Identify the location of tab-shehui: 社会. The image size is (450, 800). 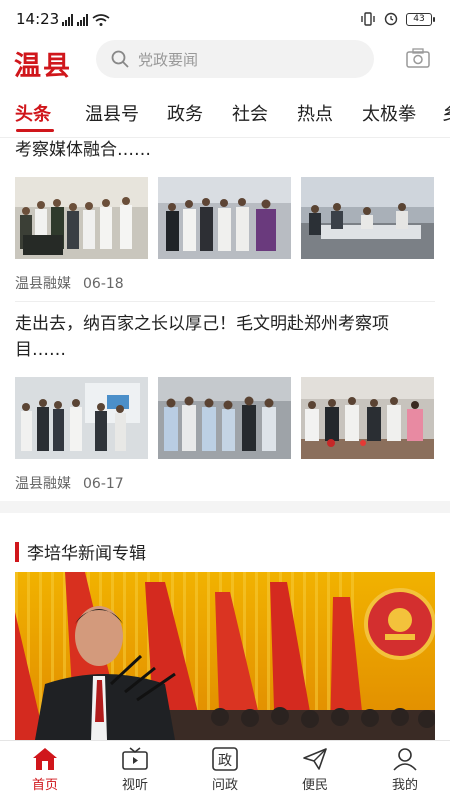
(250, 113).